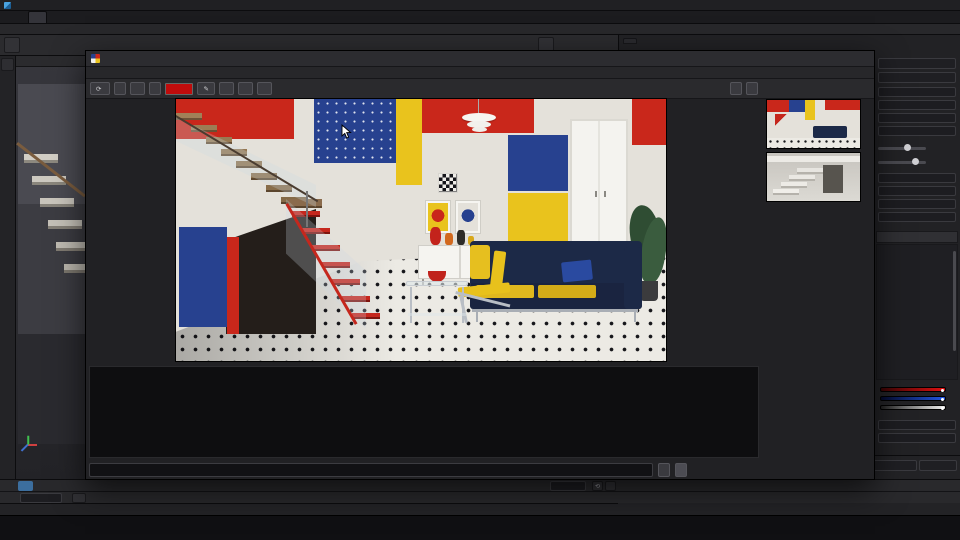  I want to click on attribute-slider-row, so click(917, 162).